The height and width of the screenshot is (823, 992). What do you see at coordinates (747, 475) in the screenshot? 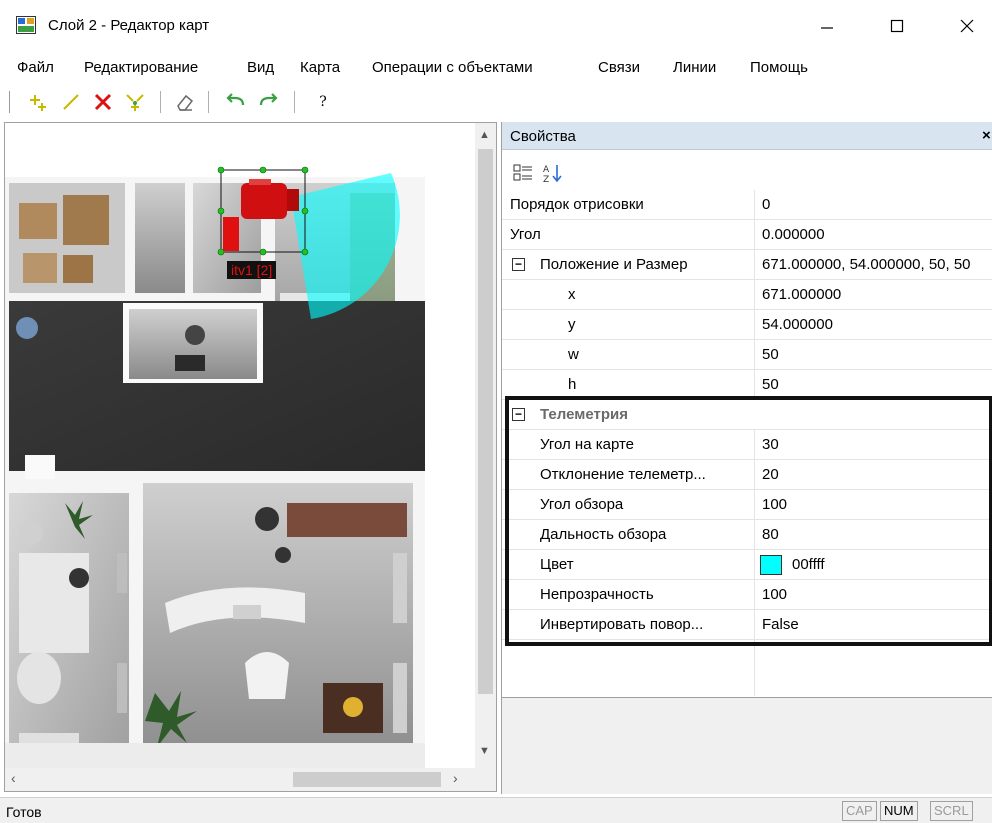
I see `property-row: Отклонение телеметр... 20` at bounding box center [747, 475].